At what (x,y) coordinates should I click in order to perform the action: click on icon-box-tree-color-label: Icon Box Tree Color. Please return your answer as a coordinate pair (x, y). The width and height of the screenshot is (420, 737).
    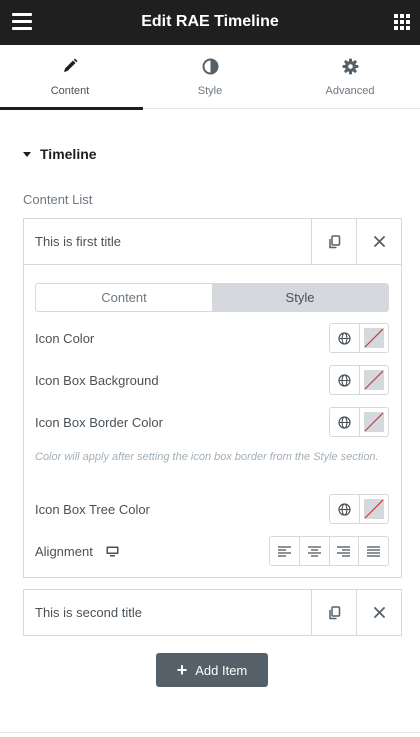
    Looking at the image, I should click on (92, 509).